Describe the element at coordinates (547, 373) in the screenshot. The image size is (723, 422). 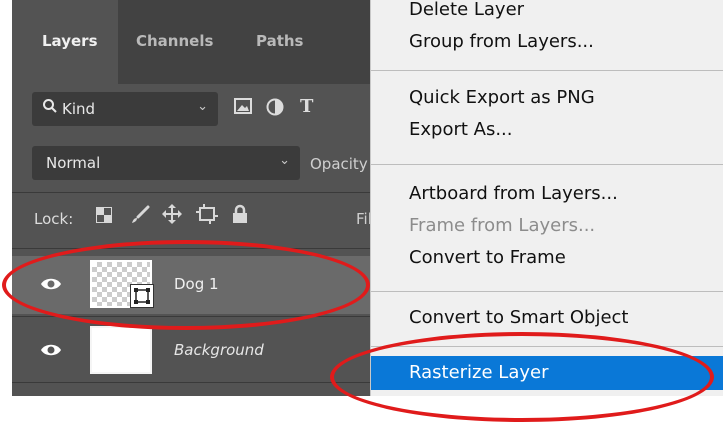
I see `menu-item-rasterize-layer: Rasterize Layer` at that location.